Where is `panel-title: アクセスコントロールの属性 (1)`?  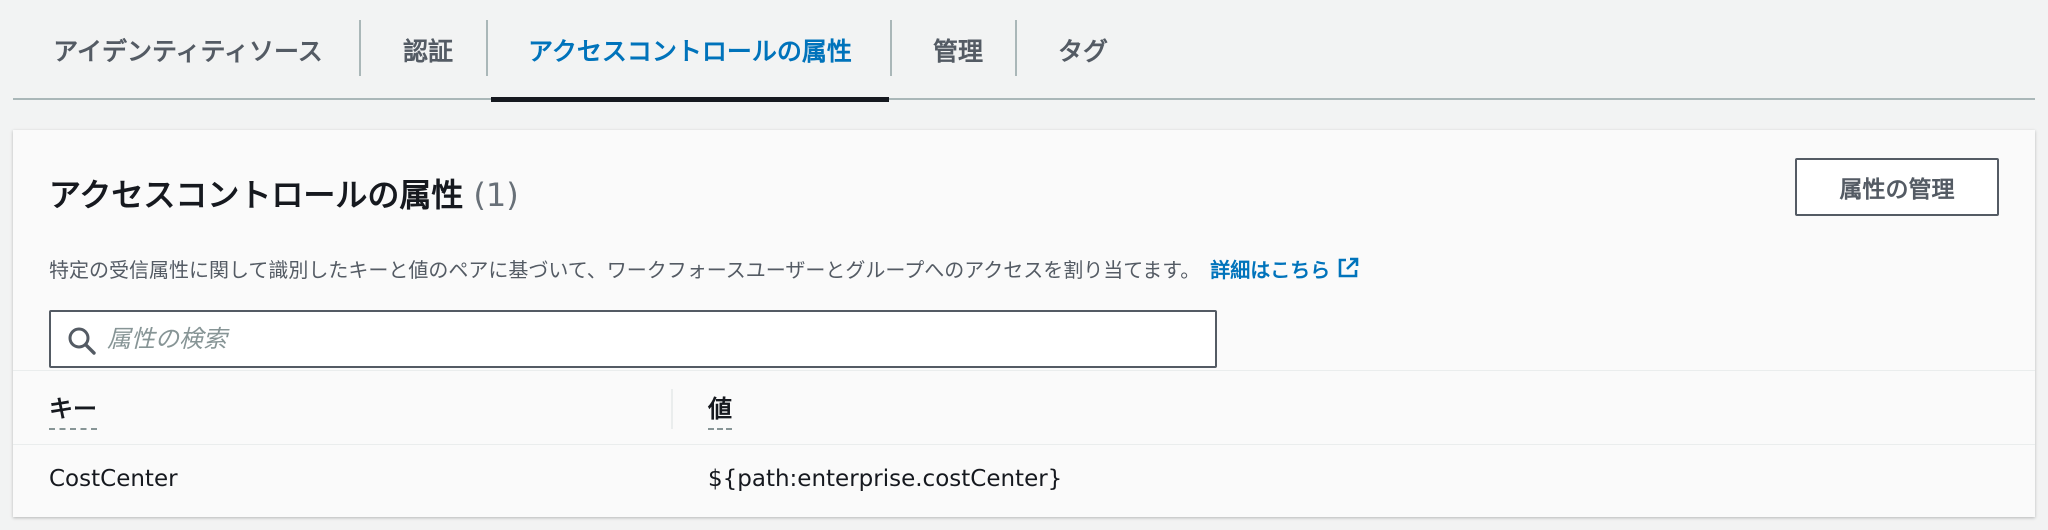 panel-title: アクセスコントロールの属性 (1) is located at coordinates (284, 193).